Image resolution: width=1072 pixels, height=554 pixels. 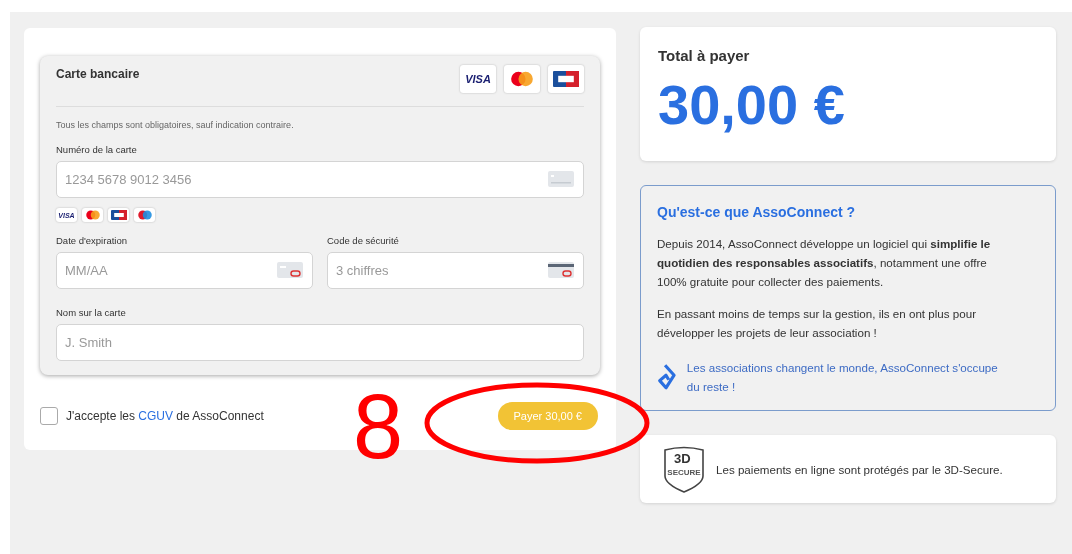 What do you see at coordinates (155, 416) in the screenshot?
I see `terms-link: CGUV` at bounding box center [155, 416].